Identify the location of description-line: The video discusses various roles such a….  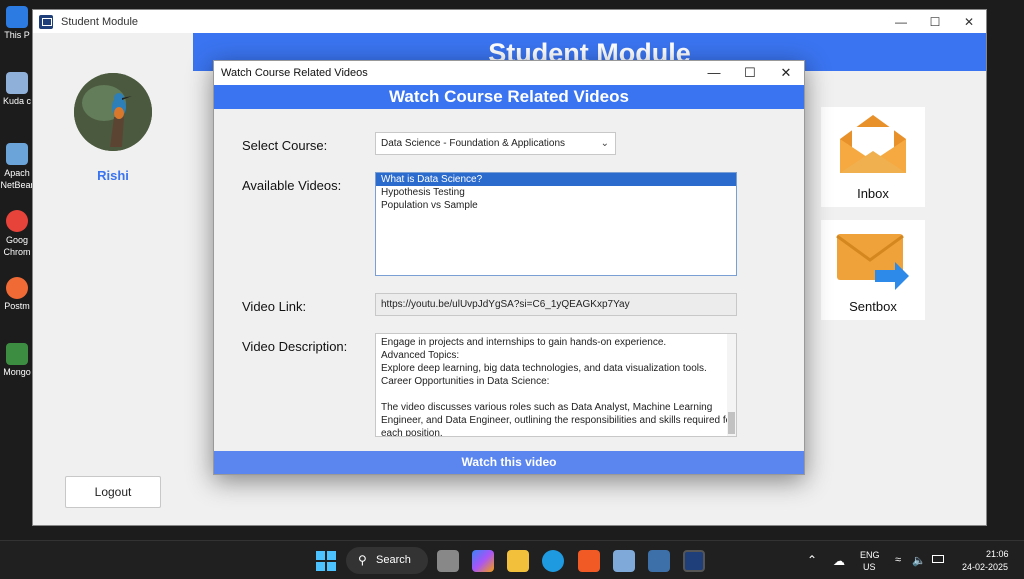
(547, 407).